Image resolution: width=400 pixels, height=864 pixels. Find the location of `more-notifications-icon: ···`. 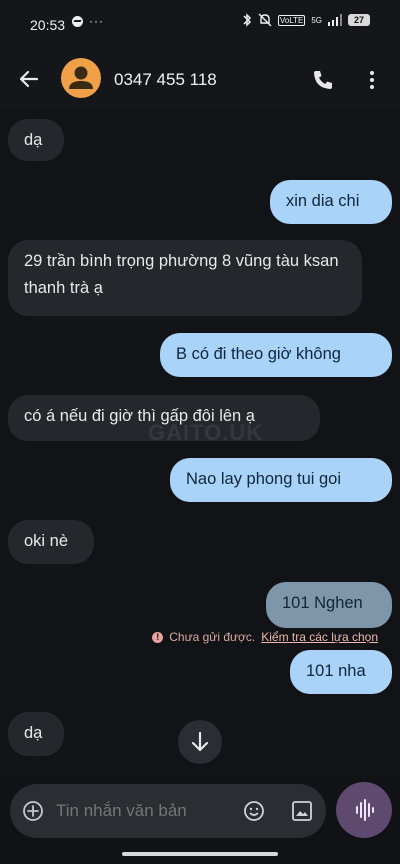

more-notifications-icon: ··· is located at coordinates (96, 21).